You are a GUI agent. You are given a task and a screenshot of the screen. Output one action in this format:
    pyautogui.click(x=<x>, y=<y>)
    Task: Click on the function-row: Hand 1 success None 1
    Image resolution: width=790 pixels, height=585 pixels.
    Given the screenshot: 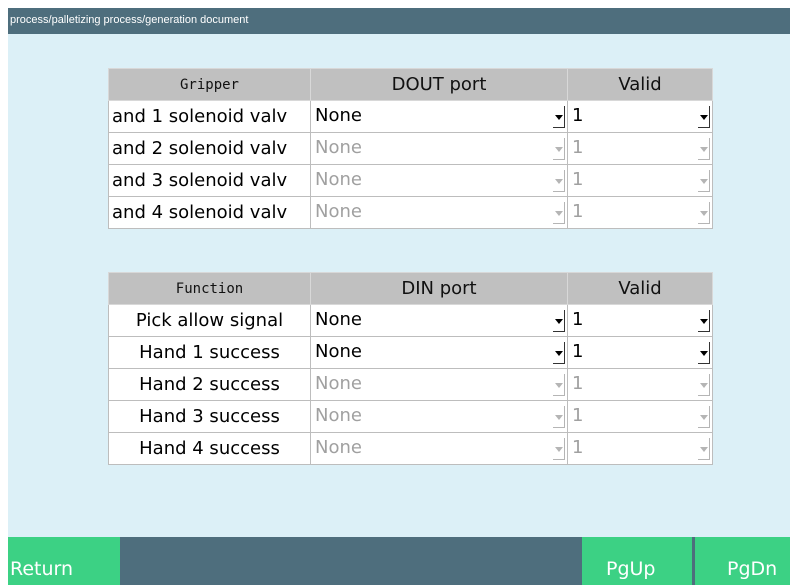 What is the action you would take?
    pyautogui.click(x=410, y=352)
    